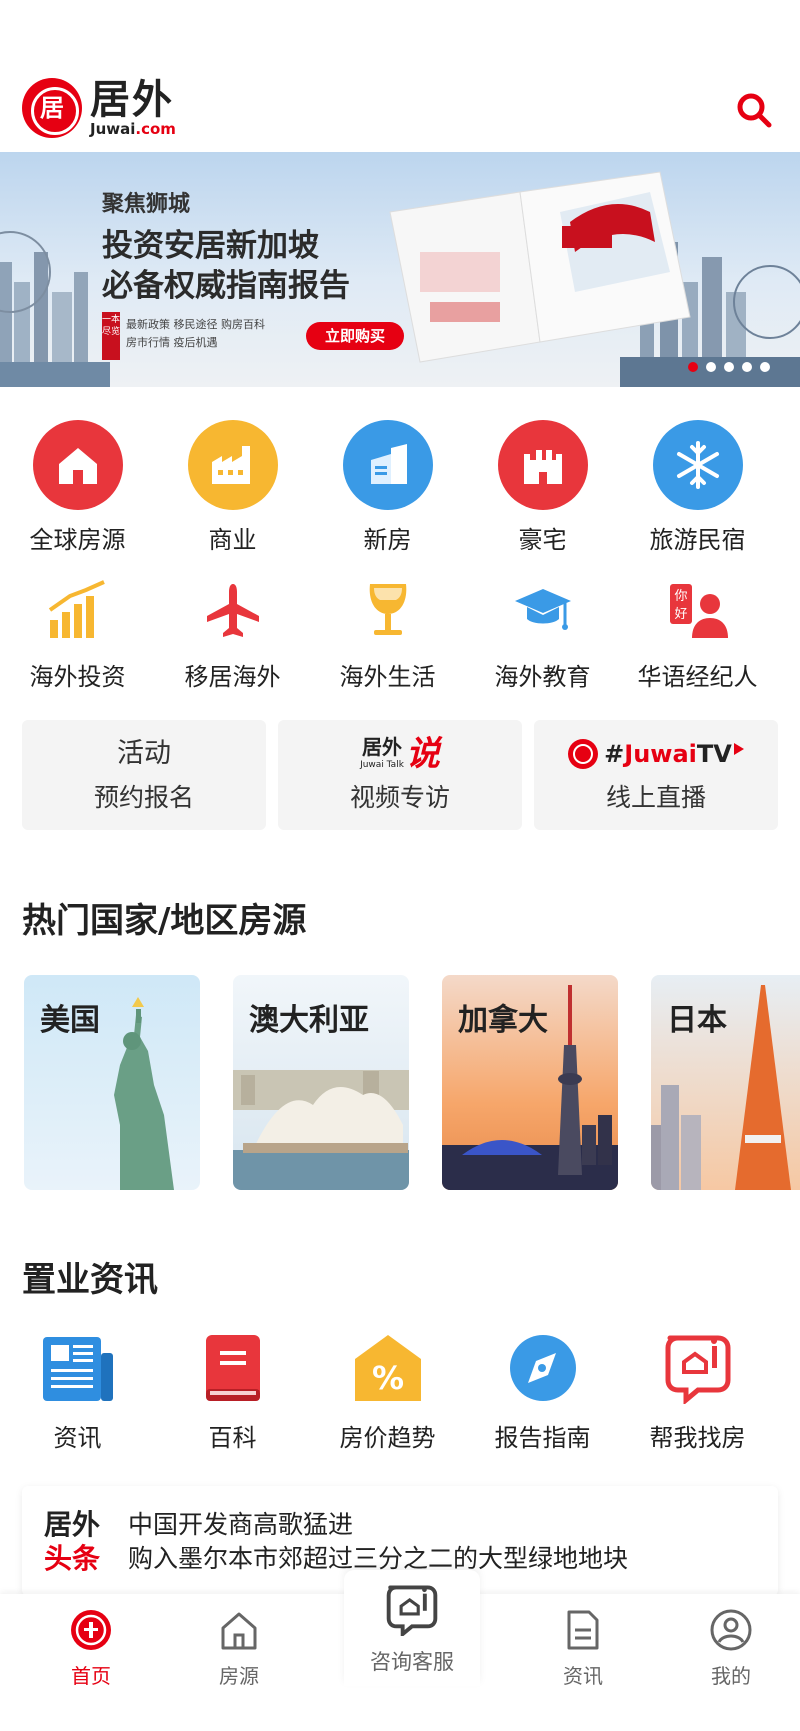 This screenshot has width=800, height=1731. I want to click on country-card-usa: 美国, so click(112, 1082).